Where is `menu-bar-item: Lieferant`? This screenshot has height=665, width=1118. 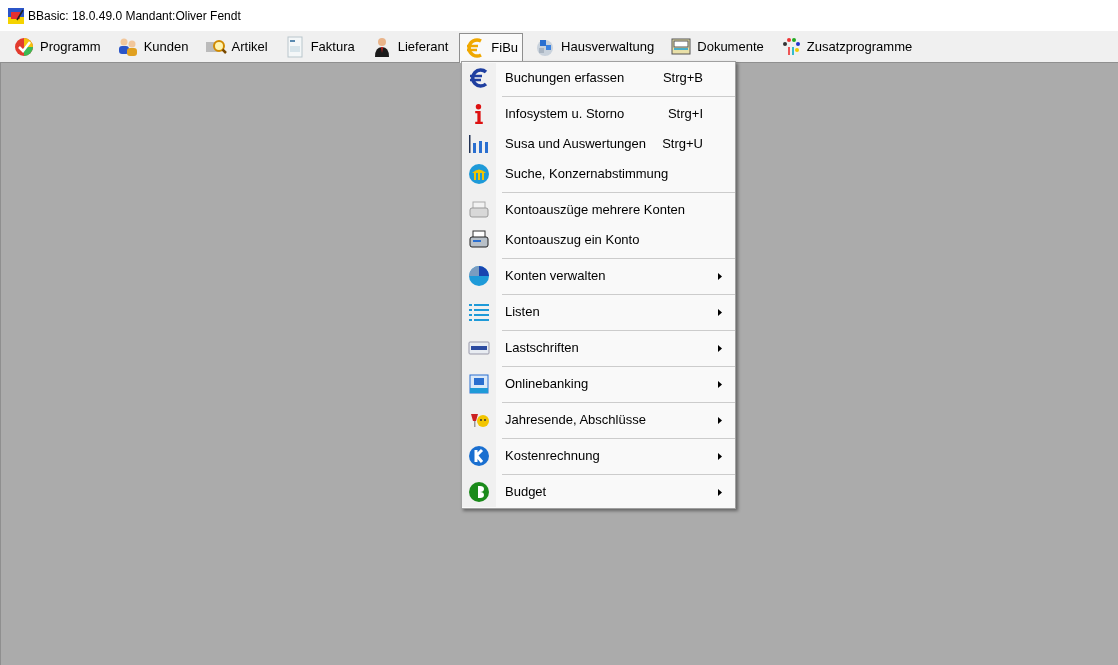 menu-bar-item: Lieferant is located at coordinates (409, 46).